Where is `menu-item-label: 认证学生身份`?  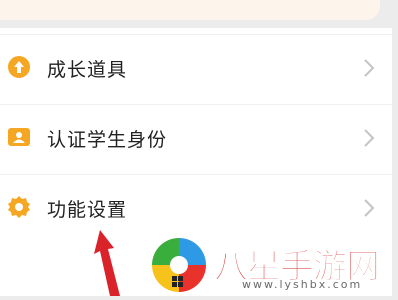
menu-item-label: 认证学生身份 is located at coordinates (107, 140).